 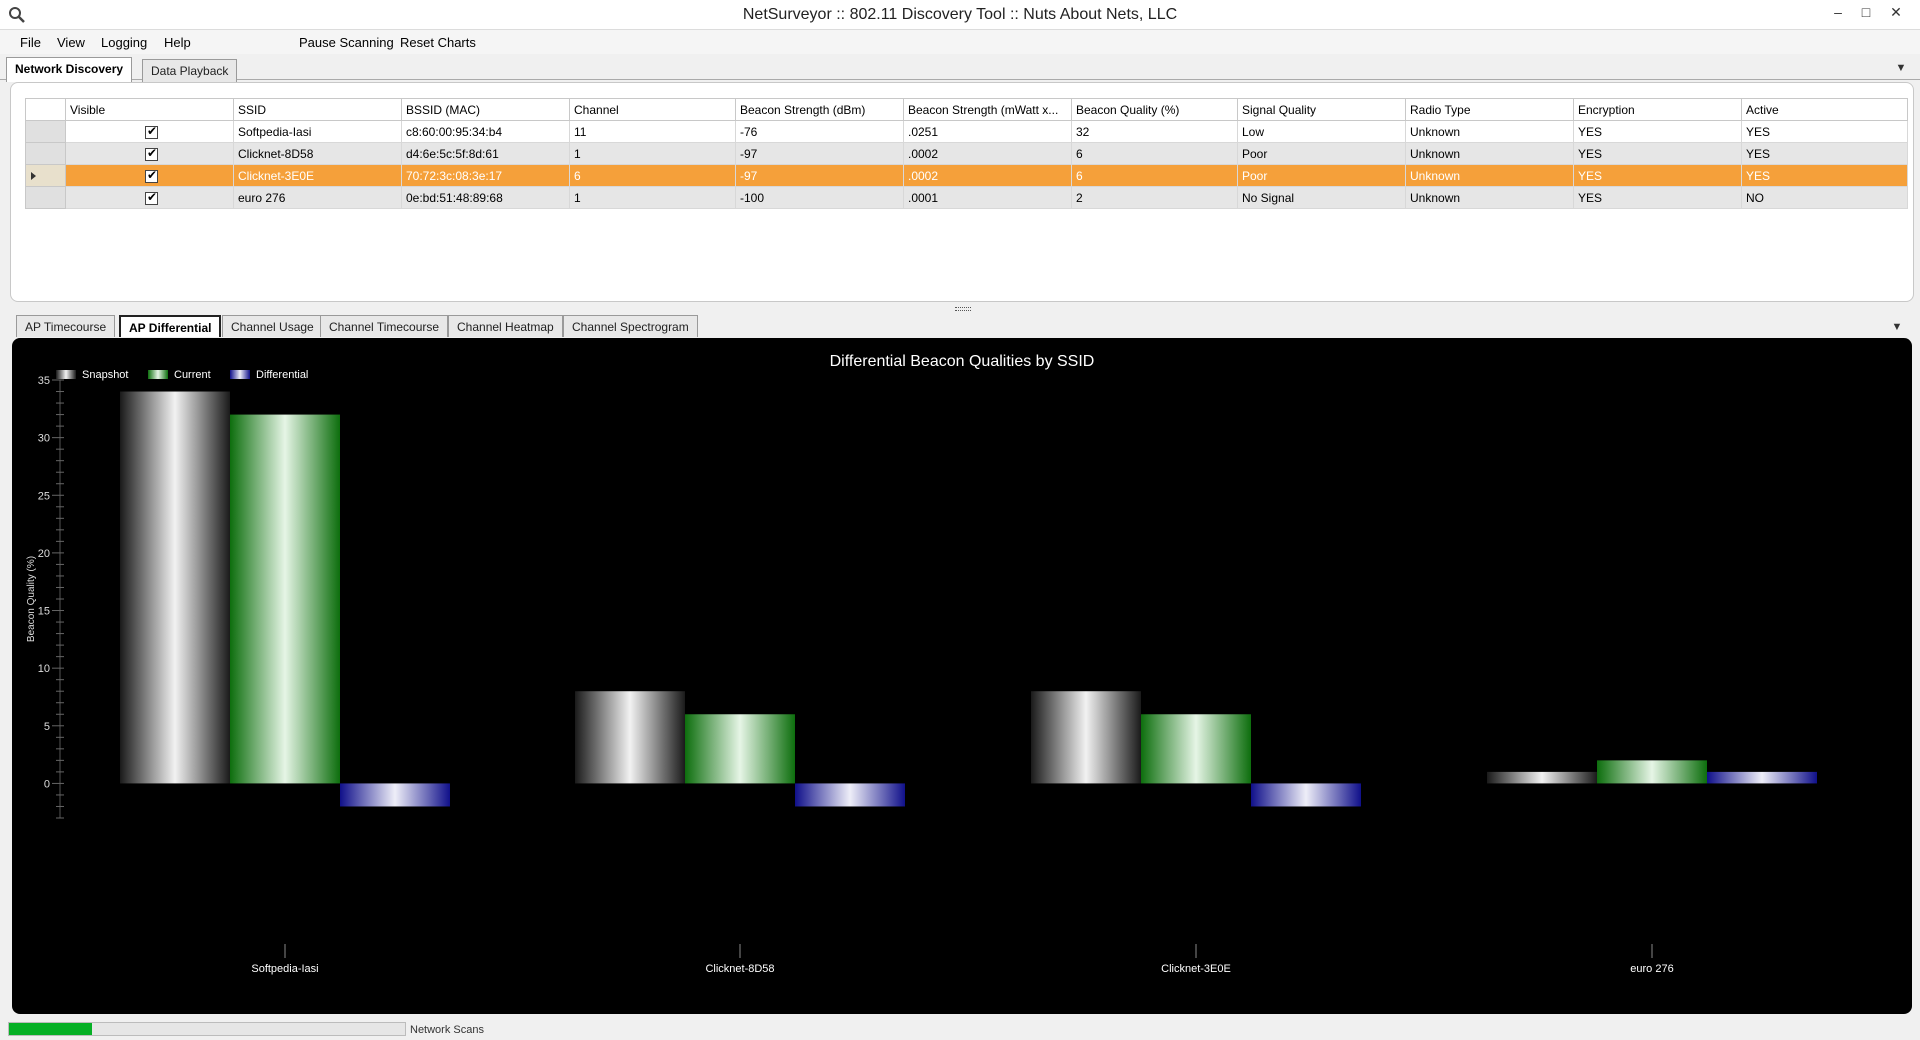 What do you see at coordinates (987, 131) in the screenshot?
I see `mwatt-cell: .0251` at bounding box center [987, 131].